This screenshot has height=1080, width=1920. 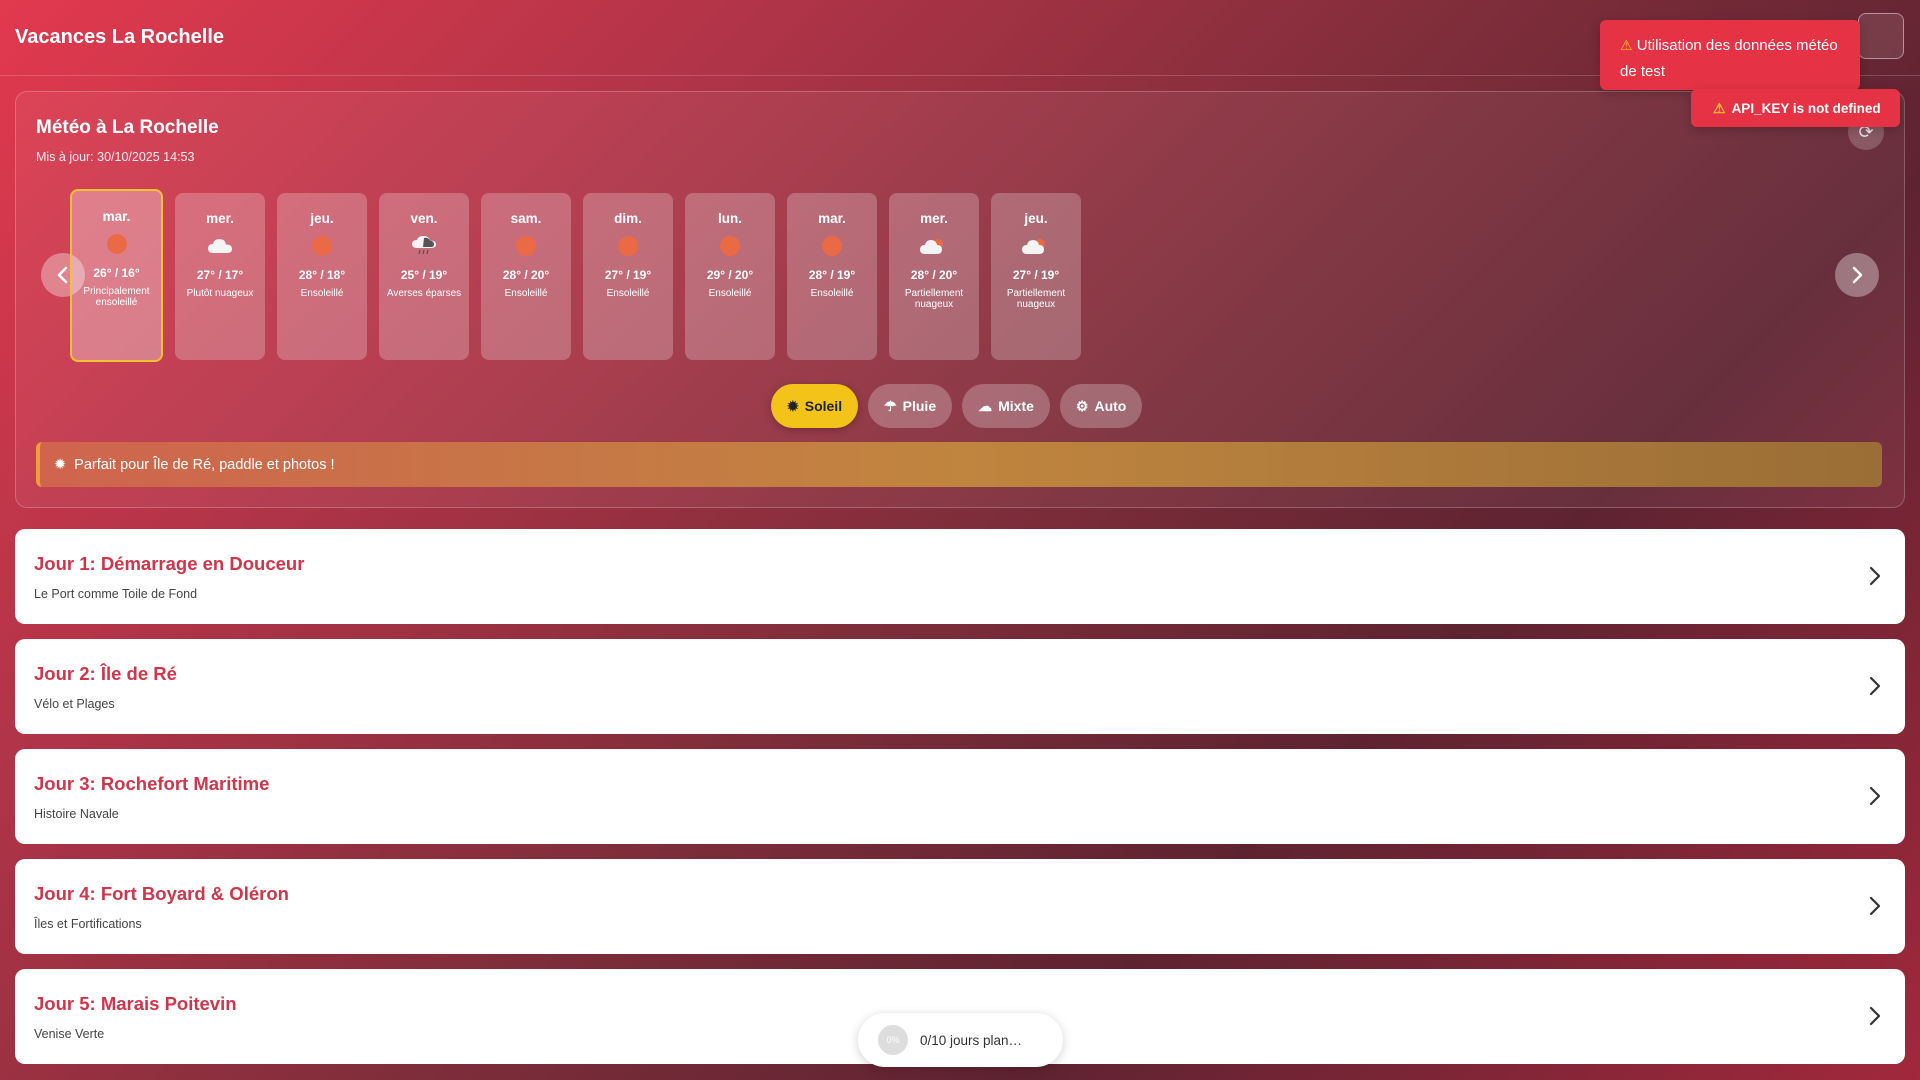 What do you see at coordinates (424, 218) in the screenshot?
I see `day-name: ven.` at bounding box center [424, 218].